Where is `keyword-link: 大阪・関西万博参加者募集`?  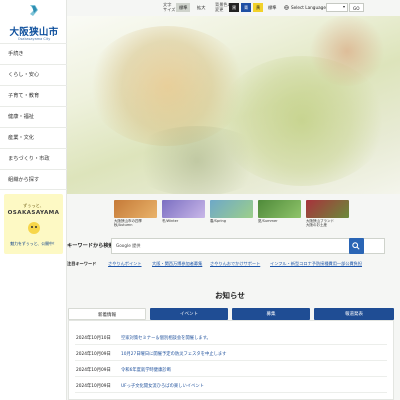 keyword-link: 大阪・関西万博参加者募集 is located at coordinates (177, 264).